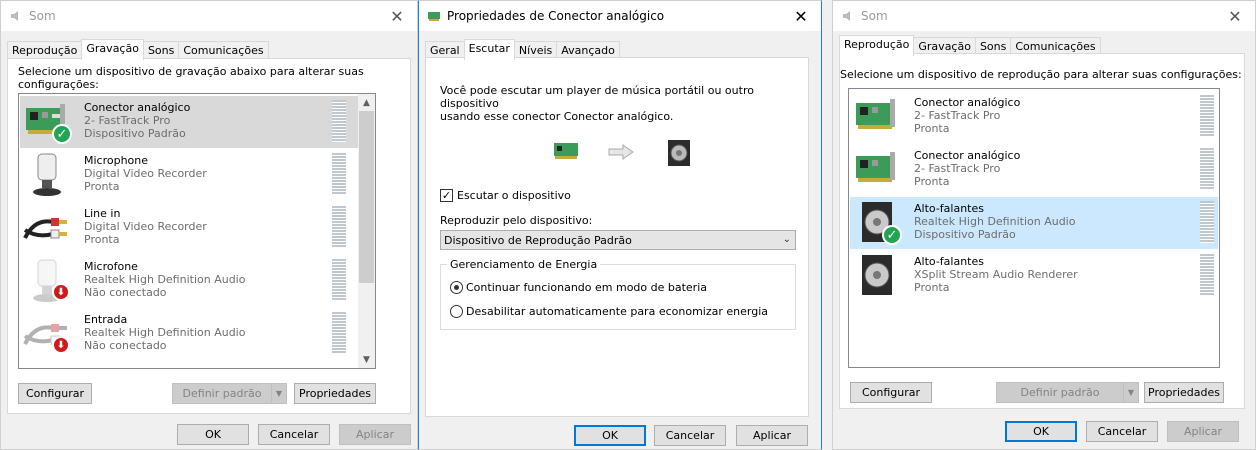 Image resolution: width=1256 pixels, height=450 pixels. I want to click on title-bar: Propriedades de Conector analógico ✕, so click(620, 16).